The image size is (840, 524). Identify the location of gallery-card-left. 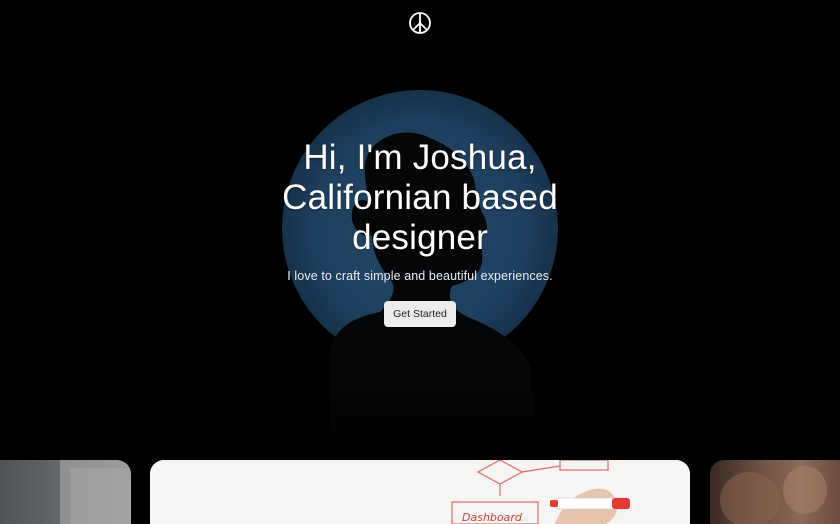
(65, 492).